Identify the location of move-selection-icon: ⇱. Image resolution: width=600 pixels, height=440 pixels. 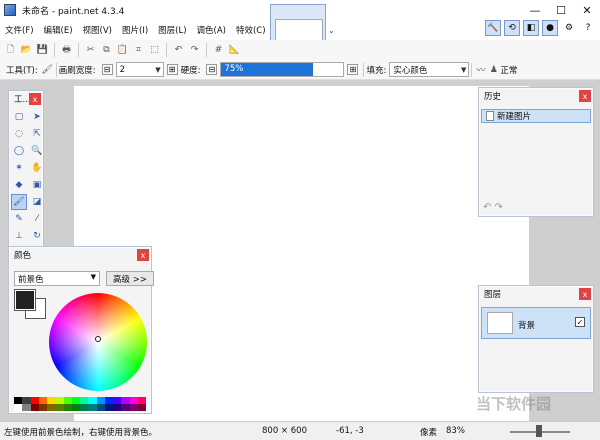
(37, 134).